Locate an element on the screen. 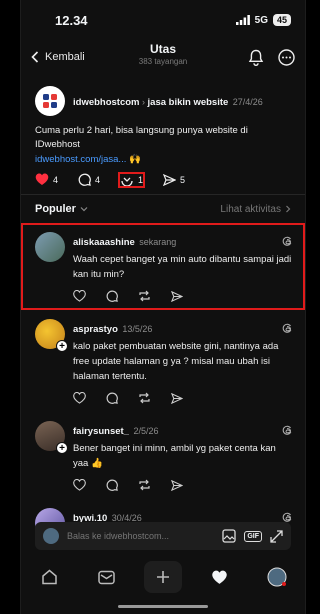 The image size is (320, 614). reply-author-line: aliskaaashine sekarang is located at coordinates (124, 241).